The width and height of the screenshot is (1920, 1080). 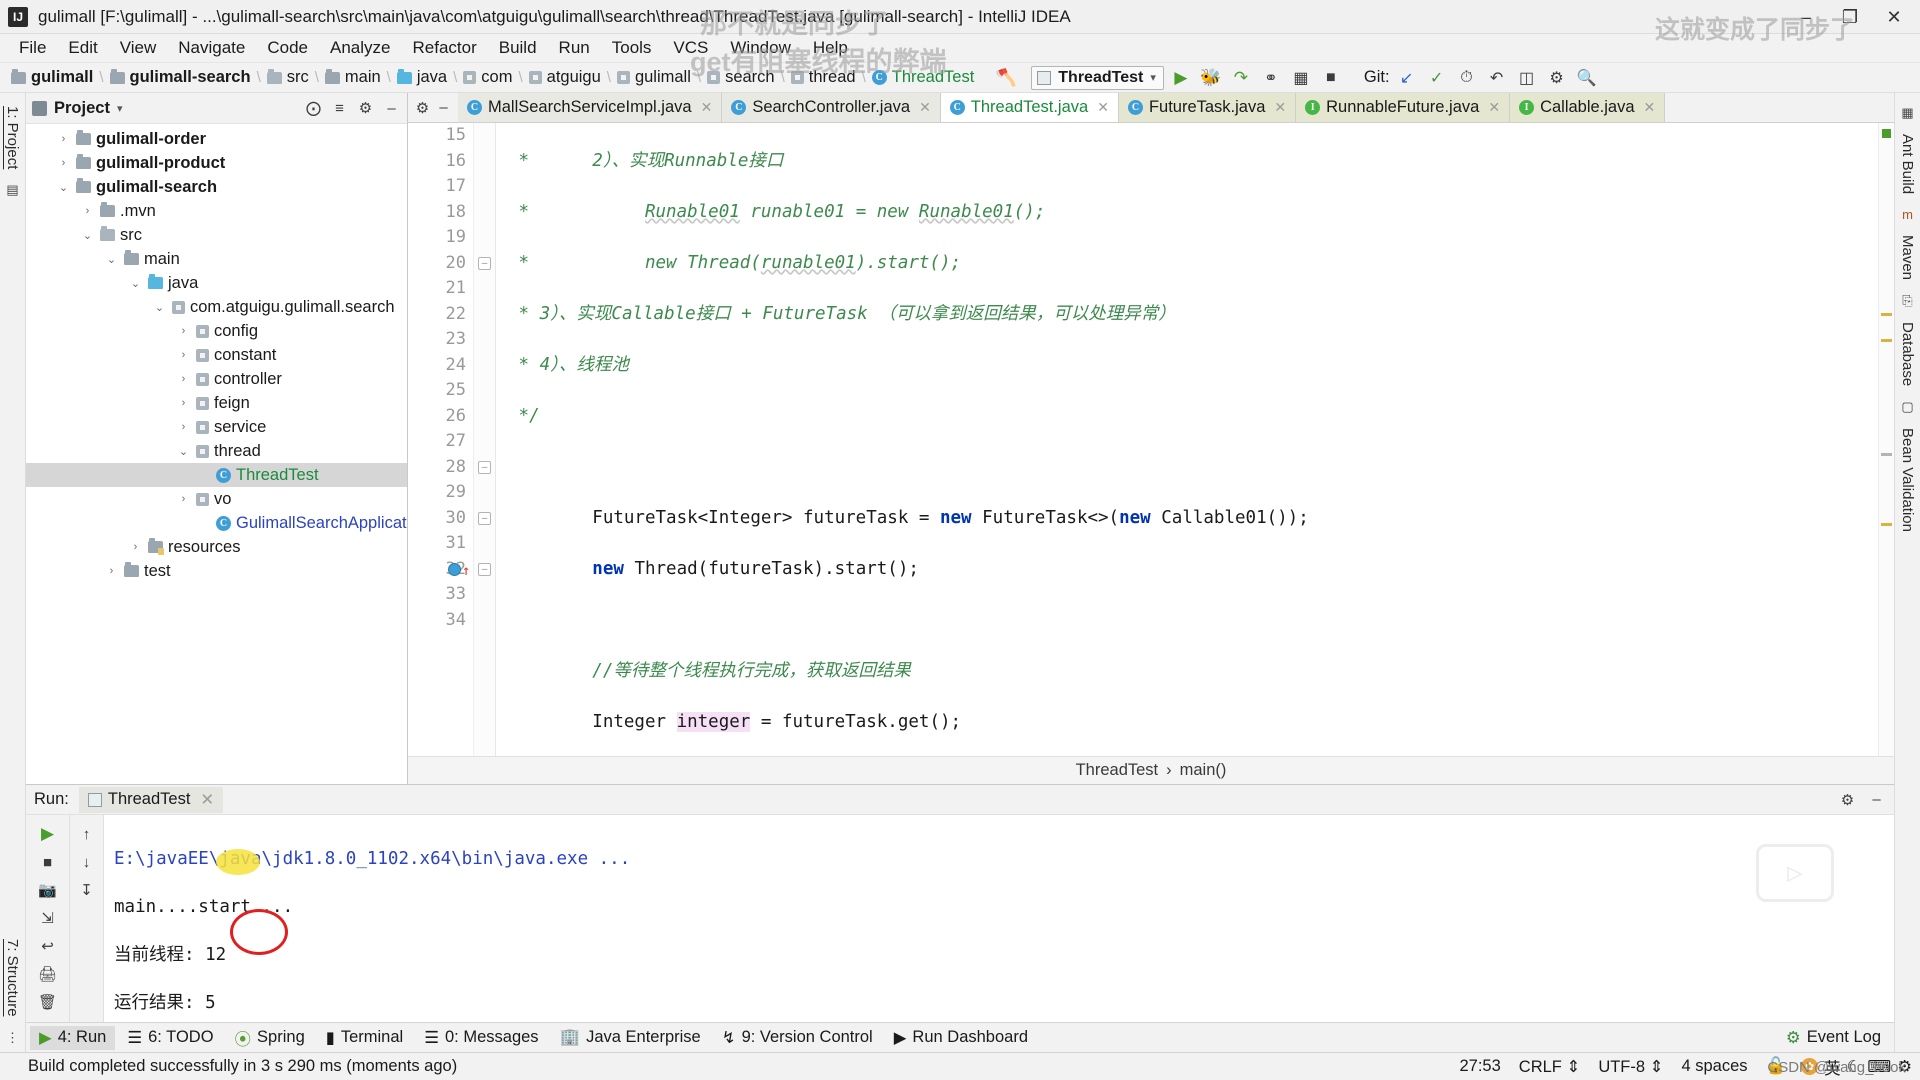 I want to click on breadcrumb-method: main(), so click(x=1203, y=770).